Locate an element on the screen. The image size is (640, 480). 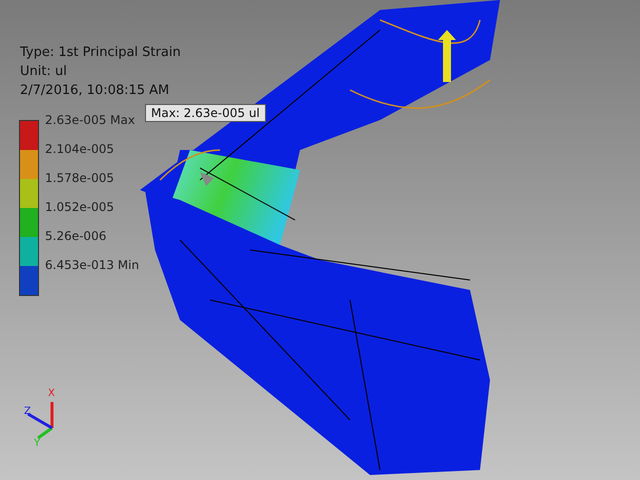
result-type-text: Type: 1st Principal Strain is located at coordinates (100, 53).